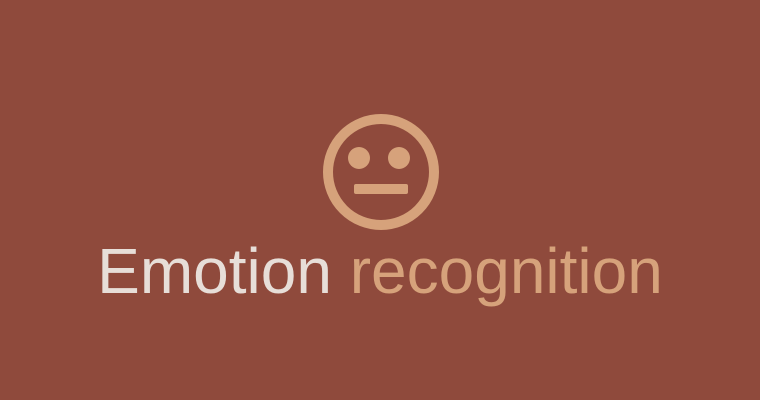  What do you see at coordinates (359, 158) in the screenshot?
I see `left-eye` at bounding box center [359, 158].